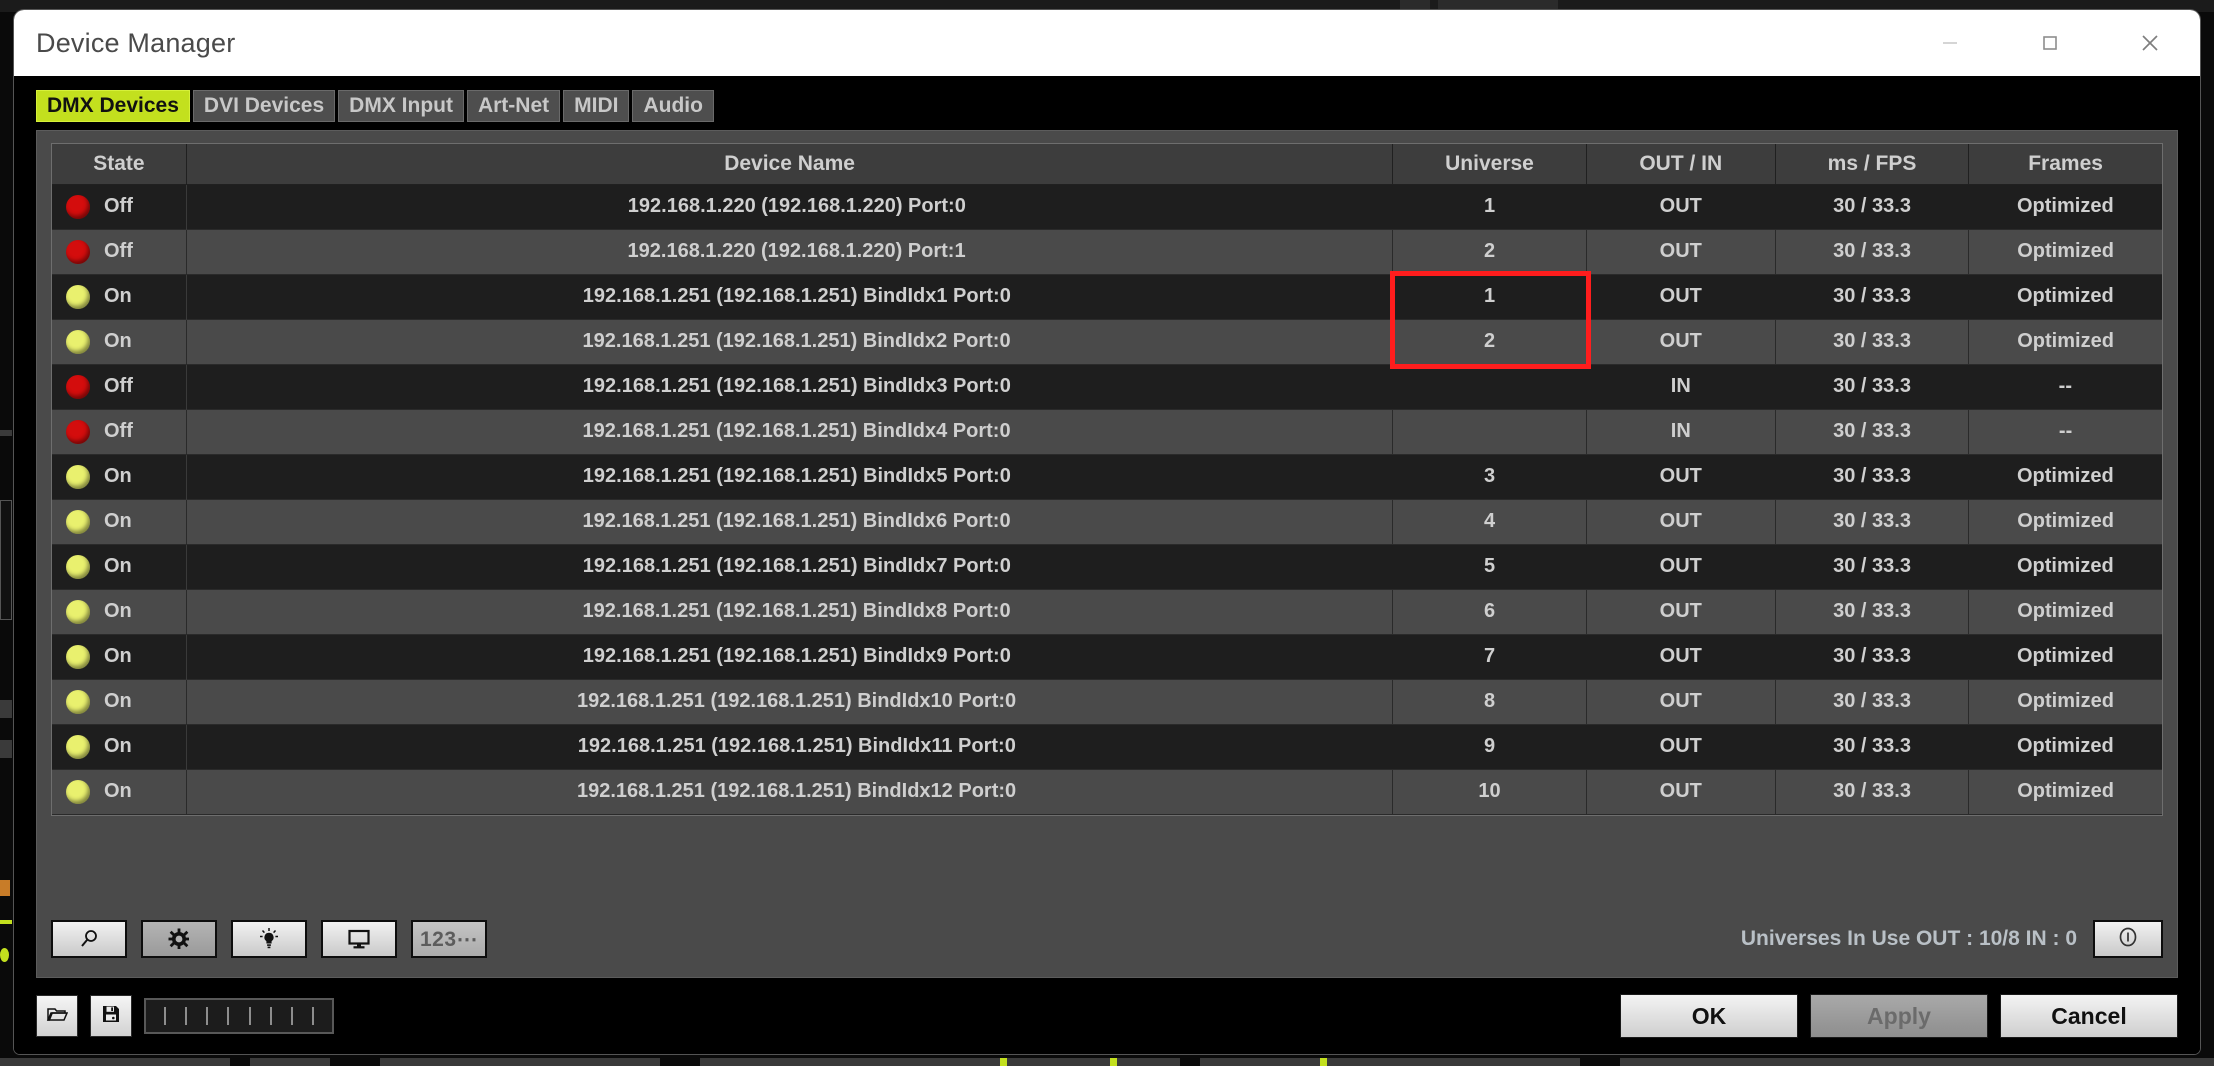 This screenshot has height=1066, width=2214. I want to click on save-file-button, so click(111, 1016).